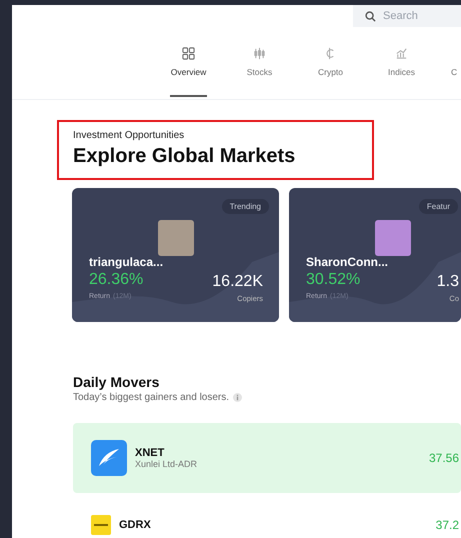 This screenshot has height=538, width=461. What do you see at coordinates (109, 458) in the screenshot?
I see `bird-logo-icon` at bounding box center [109, 458].